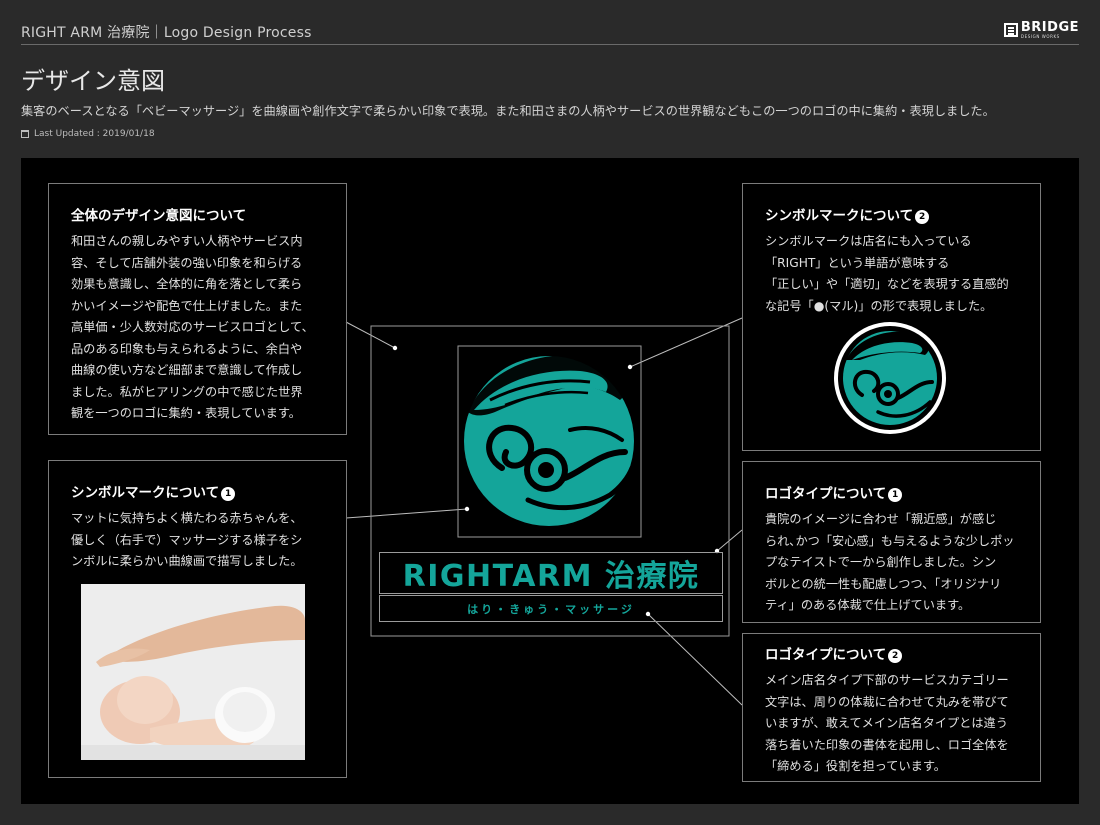 This screenshot has height=825, width=1100. I want to click on text-line: られ､かつ「安心感」も与えるような少しポッ, so click(890, 540).